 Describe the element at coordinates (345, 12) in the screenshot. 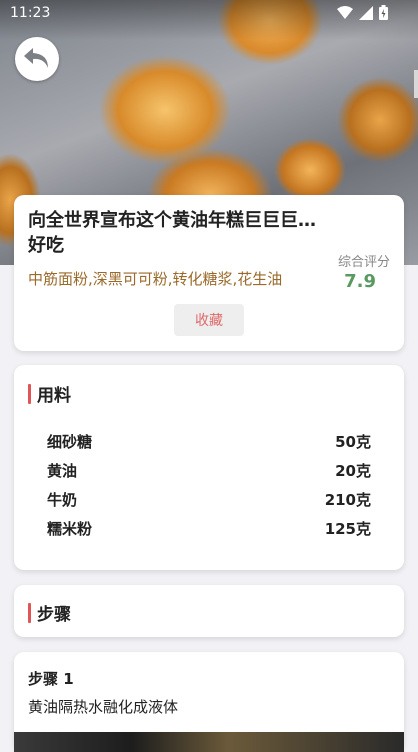

I see `wifi-icon` at that location.